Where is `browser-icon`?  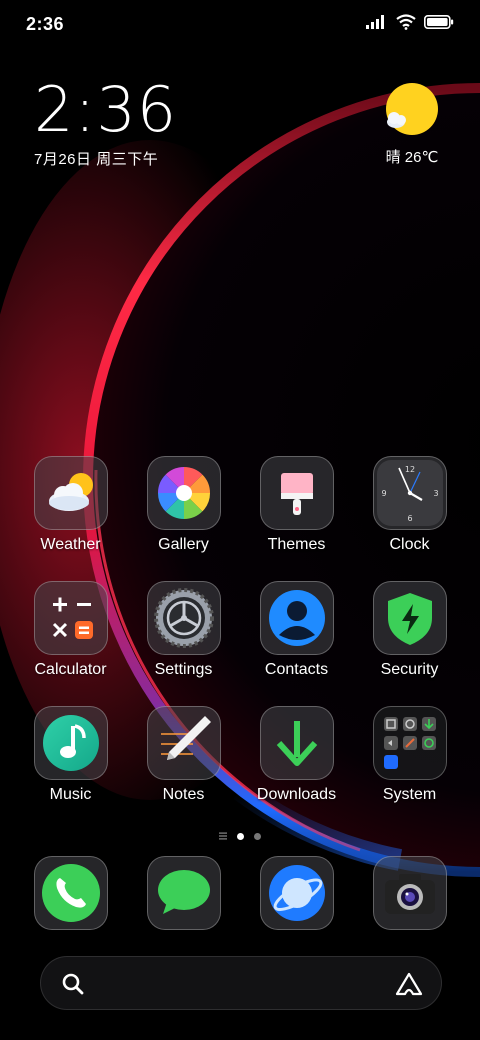
browser-icon is located at coordinates (296, 893).